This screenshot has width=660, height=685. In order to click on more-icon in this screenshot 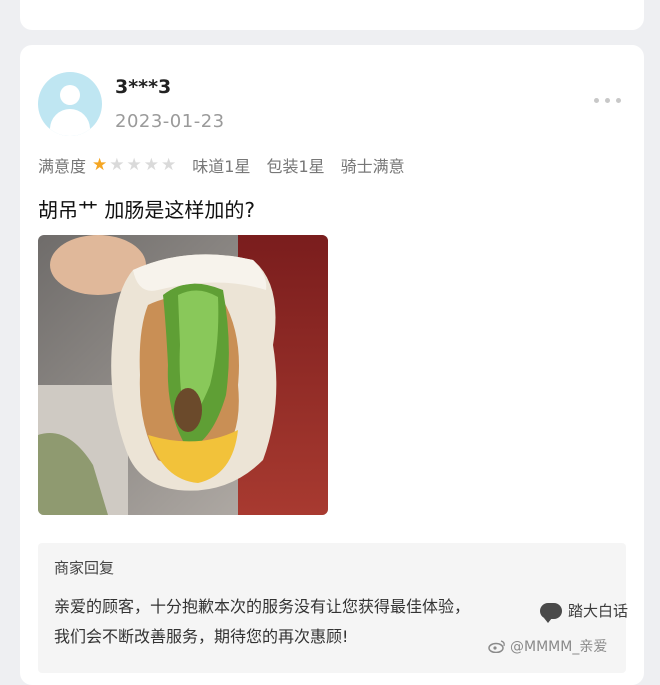, I will do `click(612, 100)`.